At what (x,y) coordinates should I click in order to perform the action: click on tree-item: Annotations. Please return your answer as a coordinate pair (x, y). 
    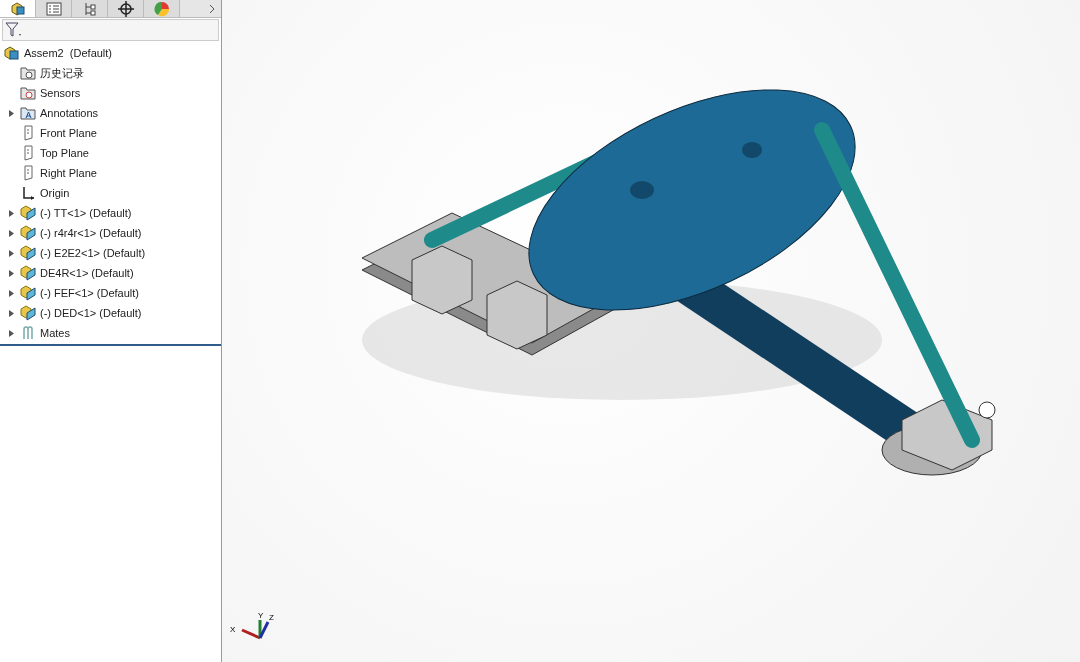
    Looking at the image, I should click on (69, 113).